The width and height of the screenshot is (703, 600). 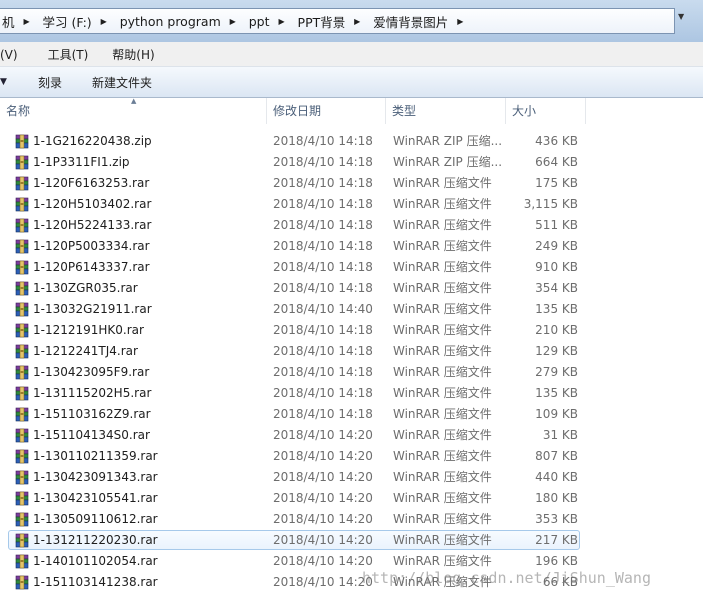 I want to click on file-name: 1-131211220230.rar, so click(x=95, y=540).